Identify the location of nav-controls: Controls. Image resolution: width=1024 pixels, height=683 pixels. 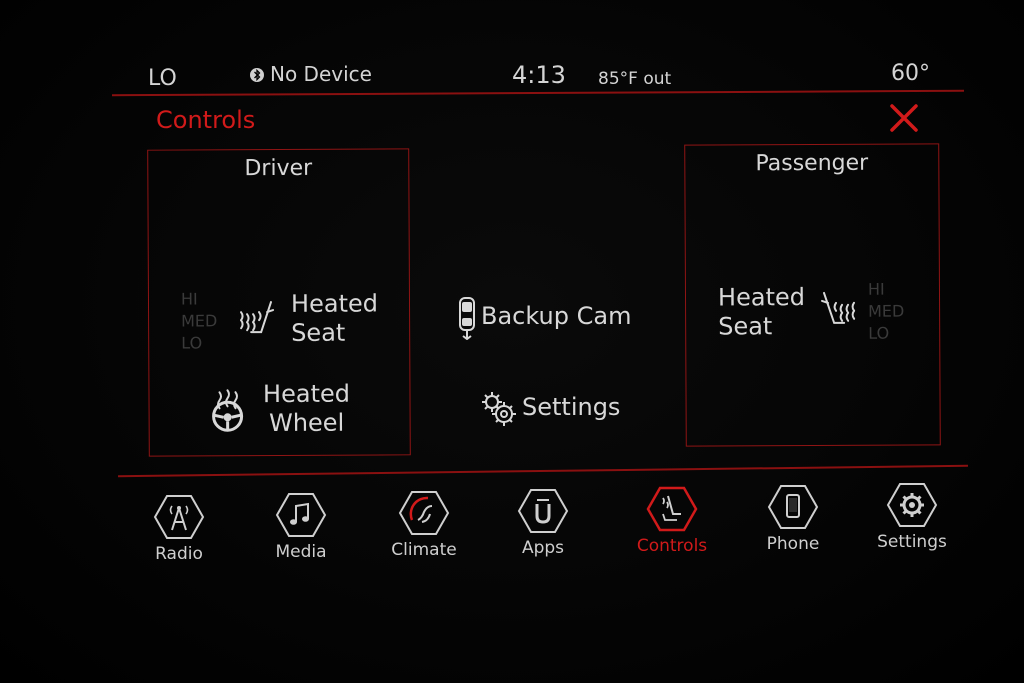
(672, 521).